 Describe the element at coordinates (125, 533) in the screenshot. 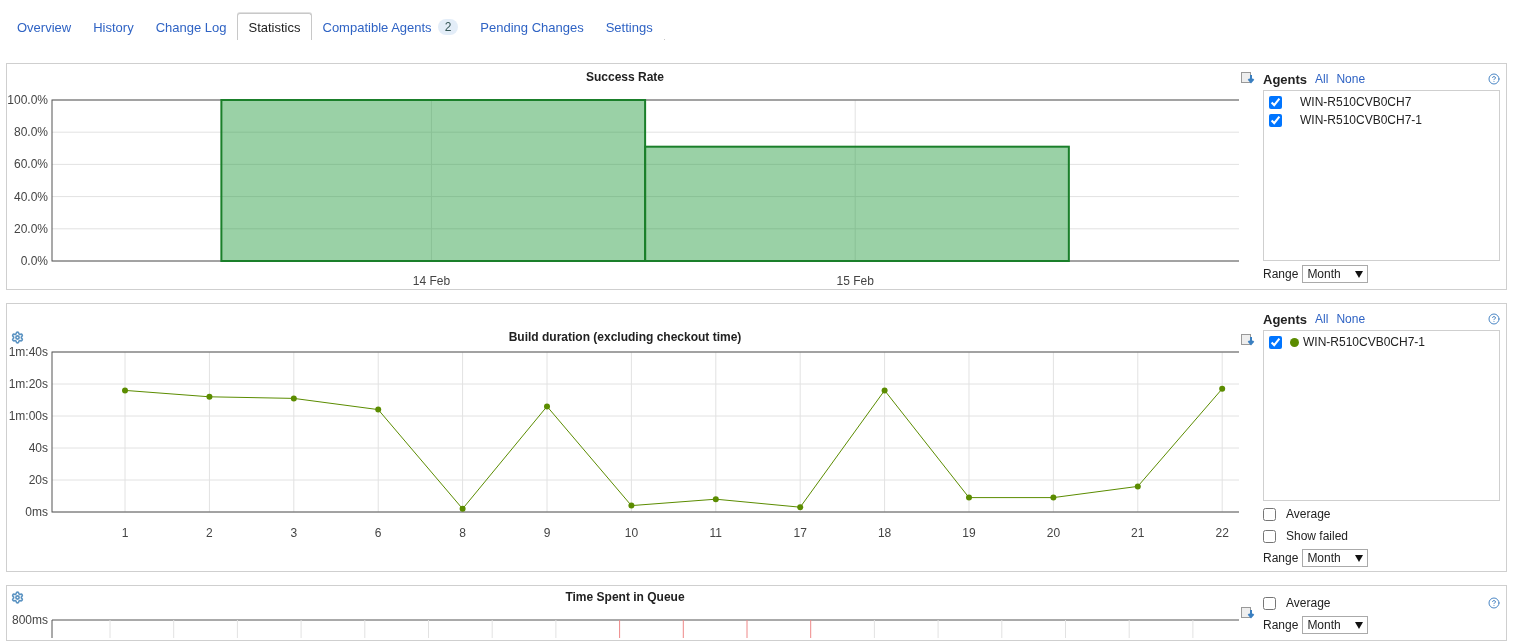

I see `axis-label: 1` at that location.